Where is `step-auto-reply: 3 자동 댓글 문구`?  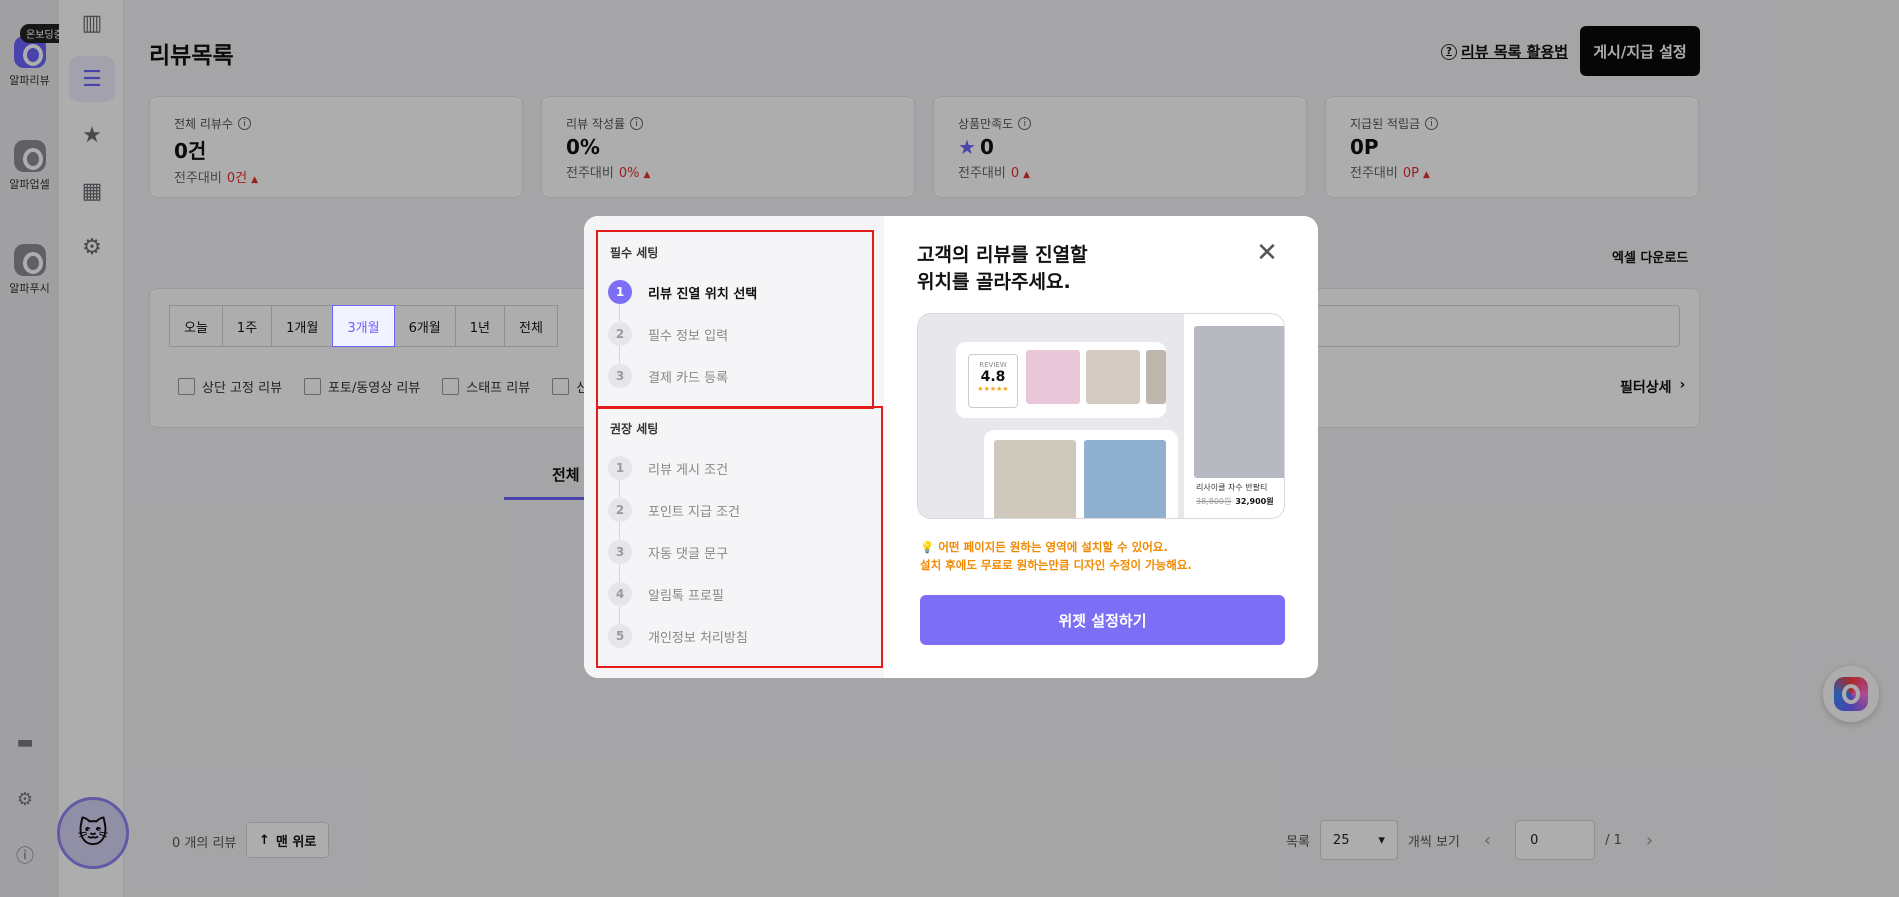
step-auto-reply: 3 자동 댓글 문구 is located at coordinates (668, 552).